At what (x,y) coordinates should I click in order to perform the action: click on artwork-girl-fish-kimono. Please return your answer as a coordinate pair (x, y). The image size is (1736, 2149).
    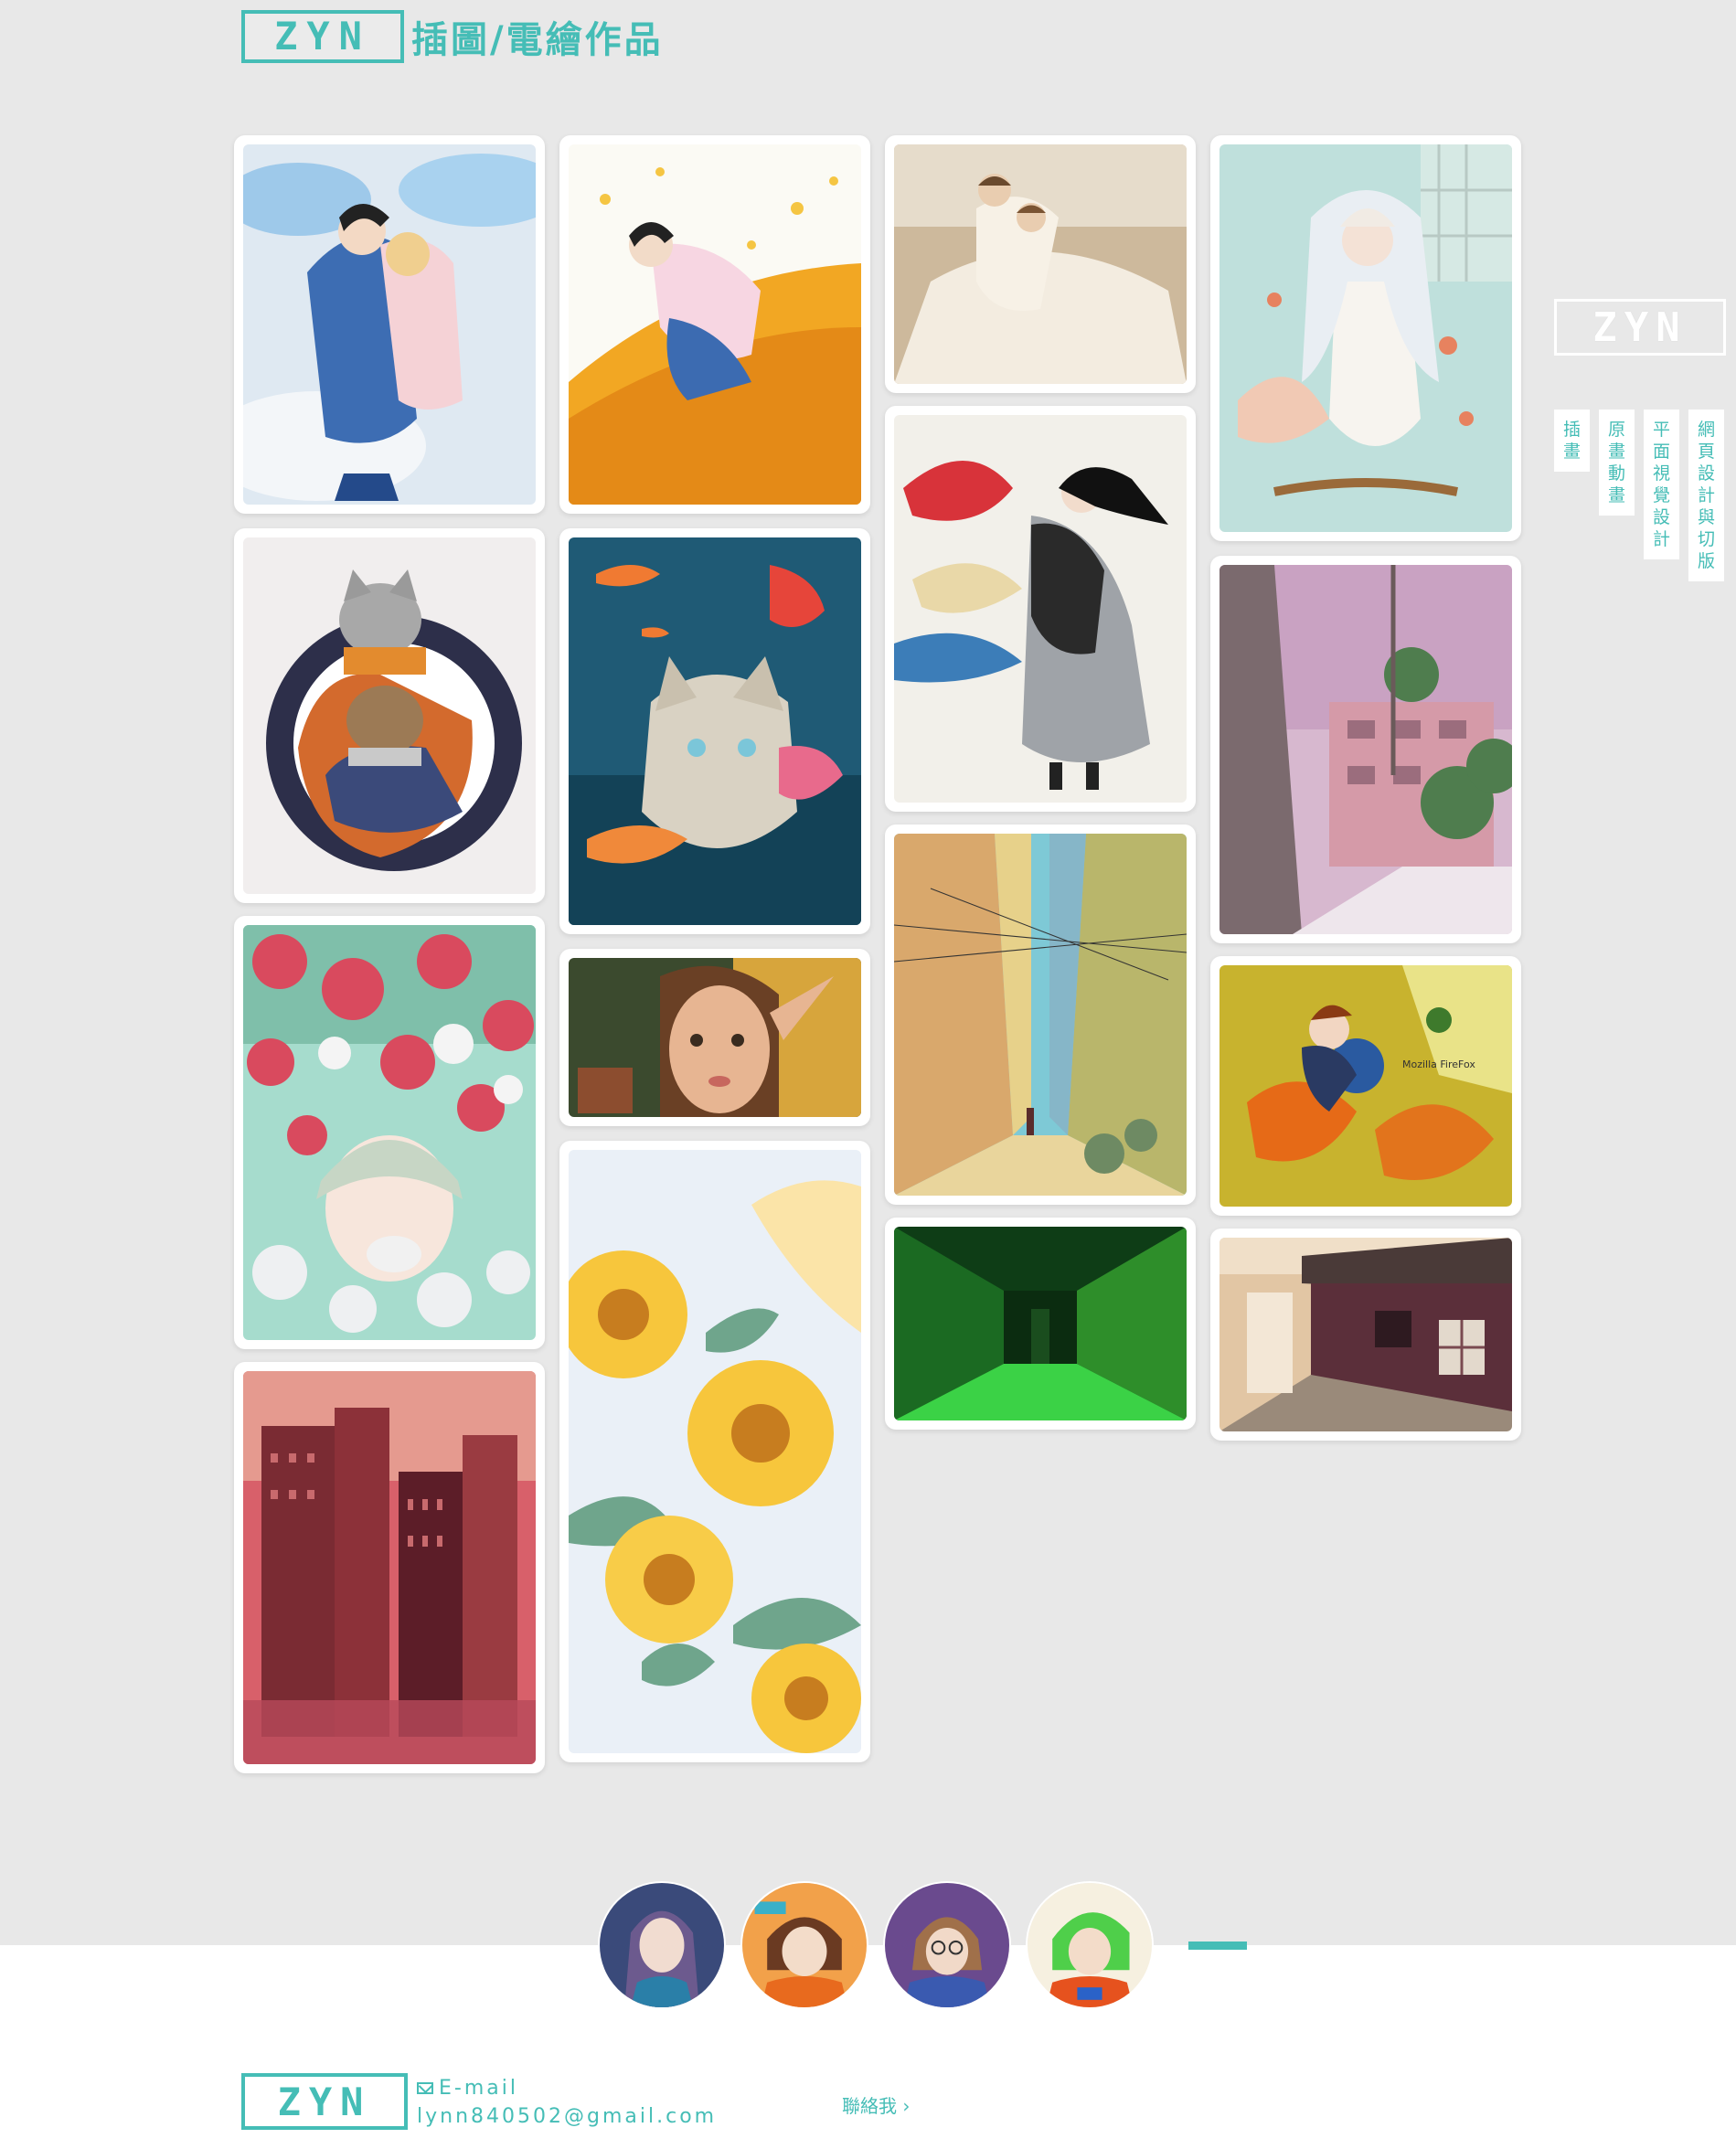
    Looking at the image, I should click on (1040, 609).